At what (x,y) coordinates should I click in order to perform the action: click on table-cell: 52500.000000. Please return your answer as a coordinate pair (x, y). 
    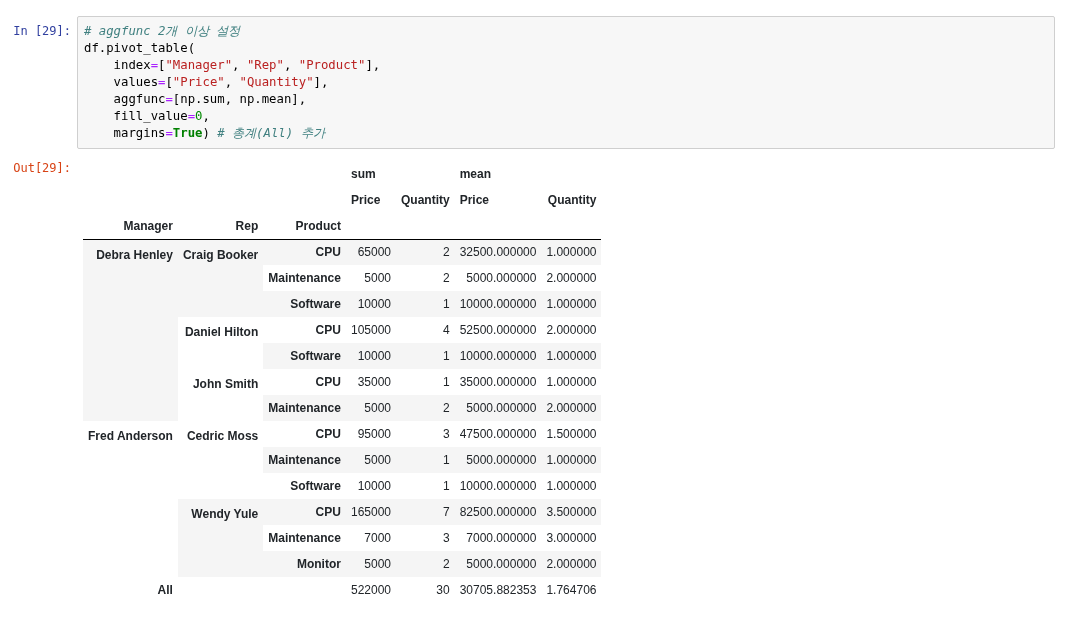
    Looking at the image, I should click on (498, 330).